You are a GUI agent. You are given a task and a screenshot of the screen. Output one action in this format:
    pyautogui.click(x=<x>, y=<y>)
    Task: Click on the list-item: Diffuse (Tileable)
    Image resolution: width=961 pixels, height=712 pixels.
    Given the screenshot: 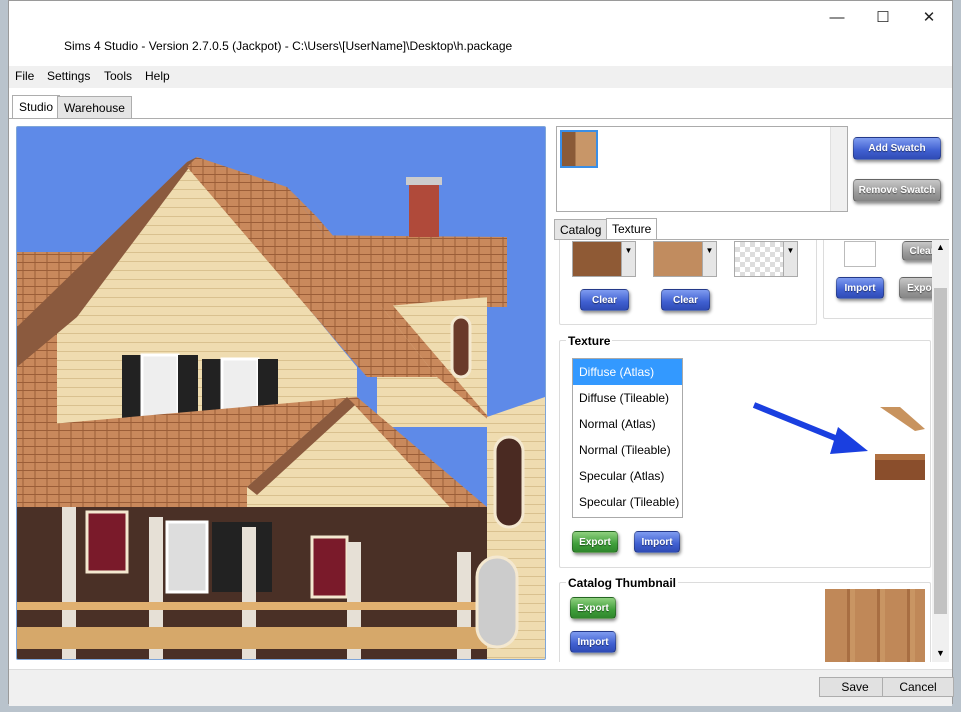 What is the action you would take?
    pyautogui.click(x=627, y=398)
    